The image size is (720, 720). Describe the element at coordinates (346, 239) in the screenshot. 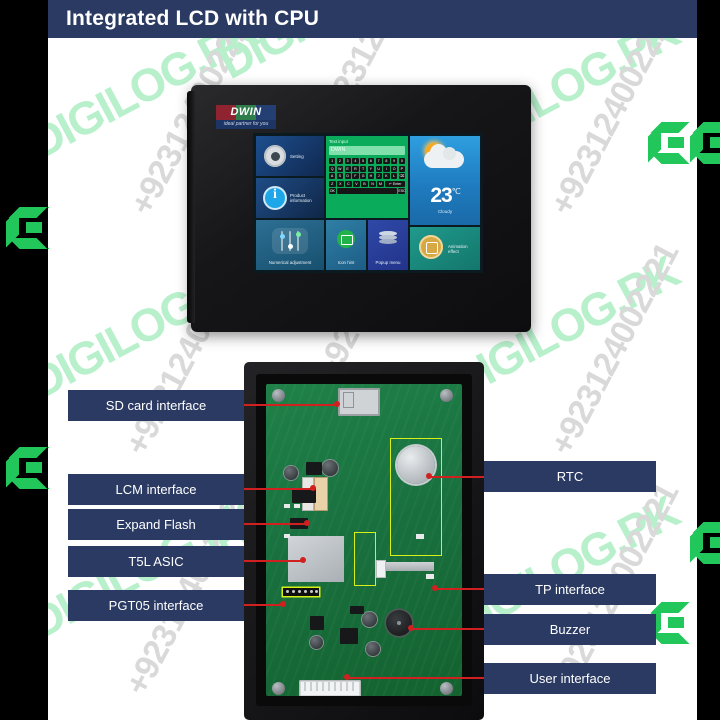

I see `window-icon` at that location.